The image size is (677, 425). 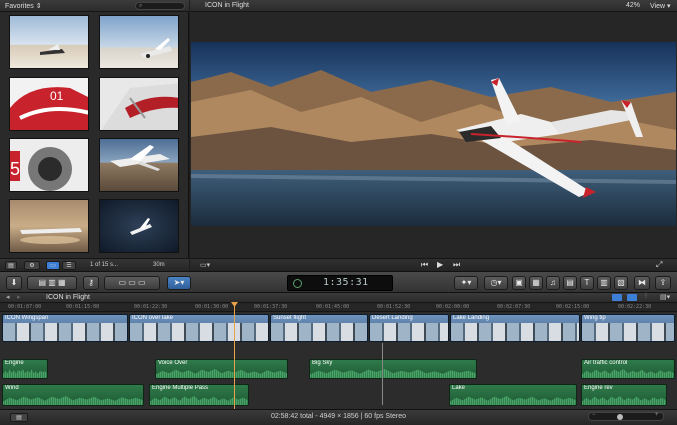 I want to click on import-button: ⬇, so click(x=14, y=283).